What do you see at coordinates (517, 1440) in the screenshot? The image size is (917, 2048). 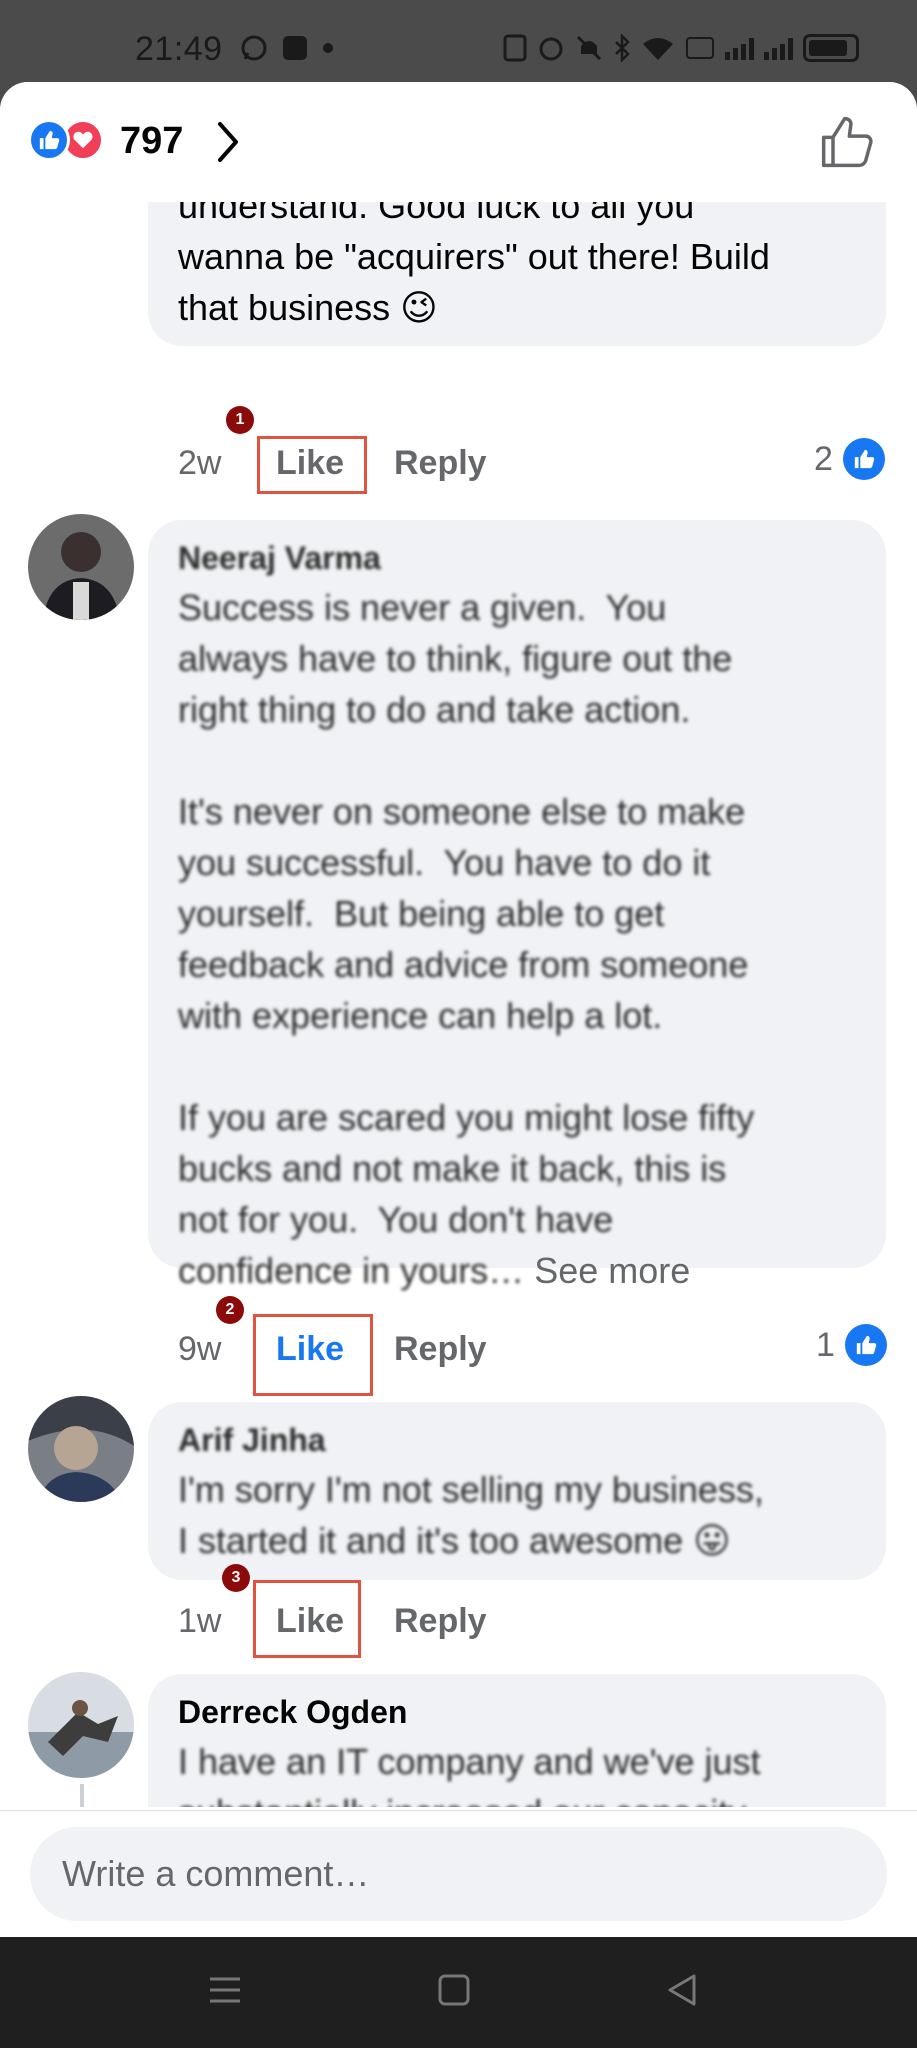 I see `comment-author: Arif Jinha` at bounding box center [517, 1440].